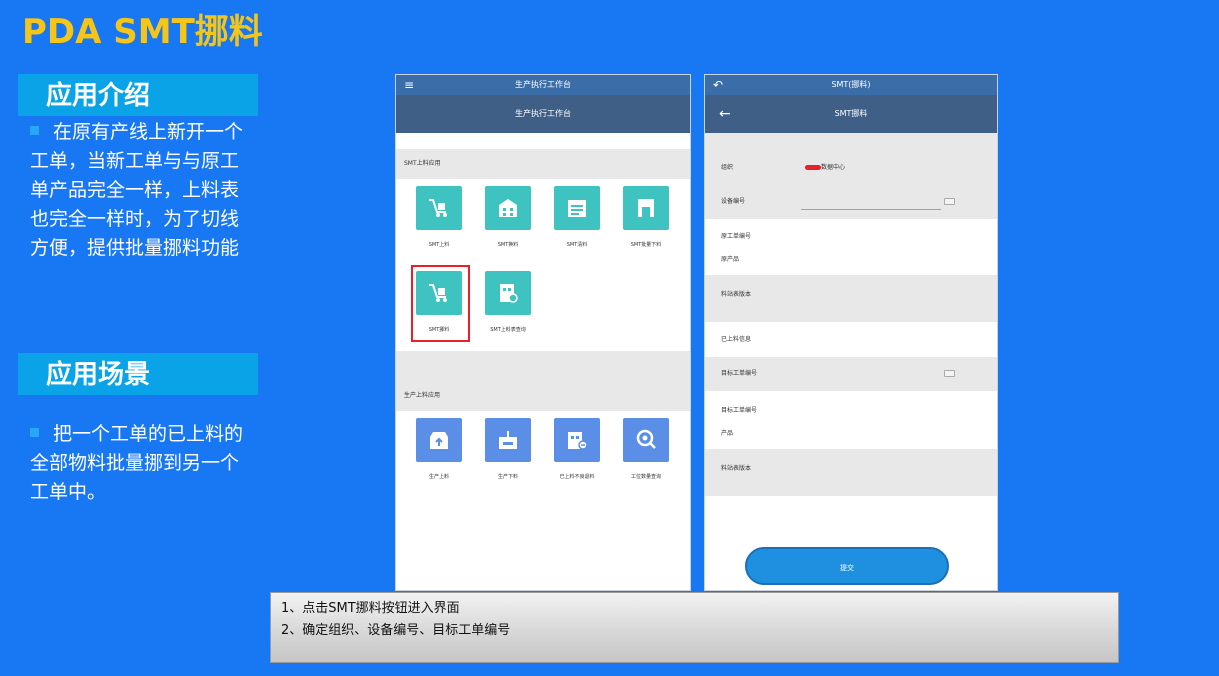 This screenshot has width=1219, height=676. I want to click on search-icon, so click(646, 439).